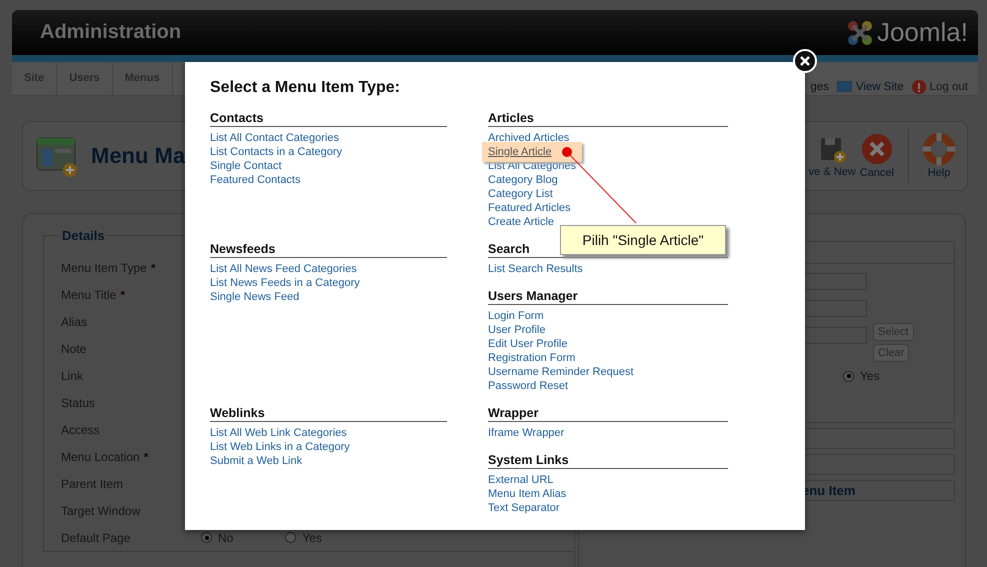 Image resolution: width=987 pixels, height=567 pixels. I want to click on group-heading: Articles, so click(608, 119).